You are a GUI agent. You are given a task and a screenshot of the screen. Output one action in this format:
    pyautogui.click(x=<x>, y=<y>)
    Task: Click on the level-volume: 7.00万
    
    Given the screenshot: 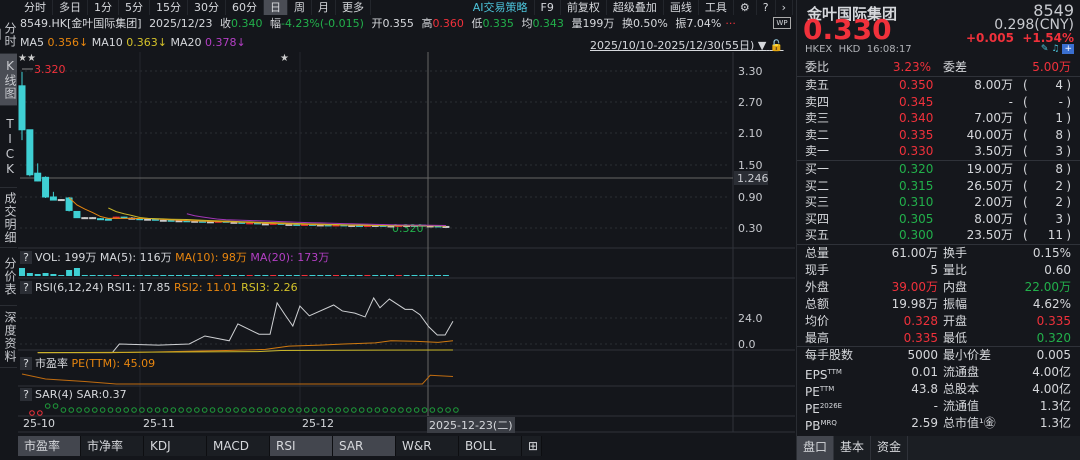 What is the action you would take?
    pyautogui.click(x=993, y=118)
    